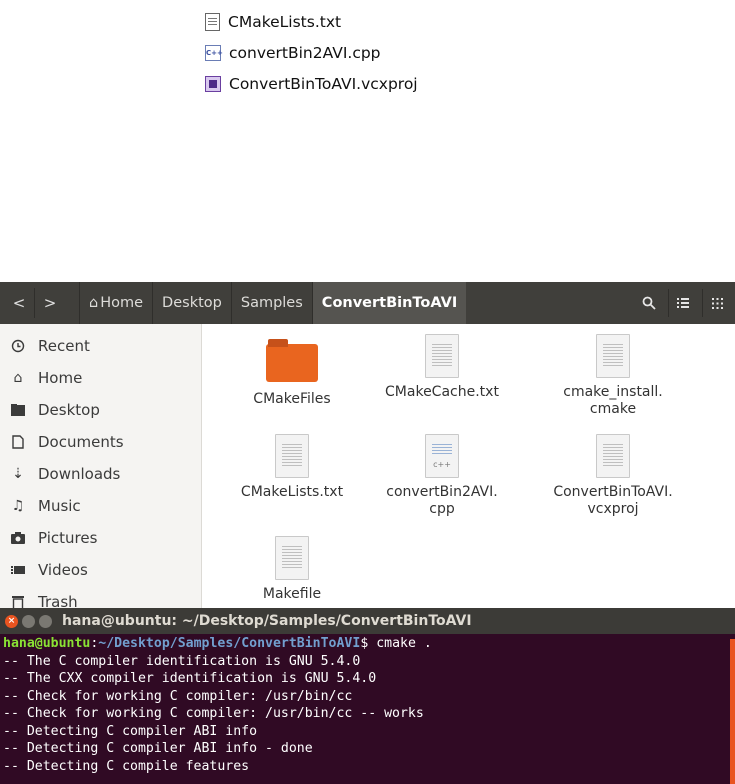 This screenshot has width=735, height=784. I want to click on file-item: ConvertBinToAVI. vcxproj, so click(613, 476).